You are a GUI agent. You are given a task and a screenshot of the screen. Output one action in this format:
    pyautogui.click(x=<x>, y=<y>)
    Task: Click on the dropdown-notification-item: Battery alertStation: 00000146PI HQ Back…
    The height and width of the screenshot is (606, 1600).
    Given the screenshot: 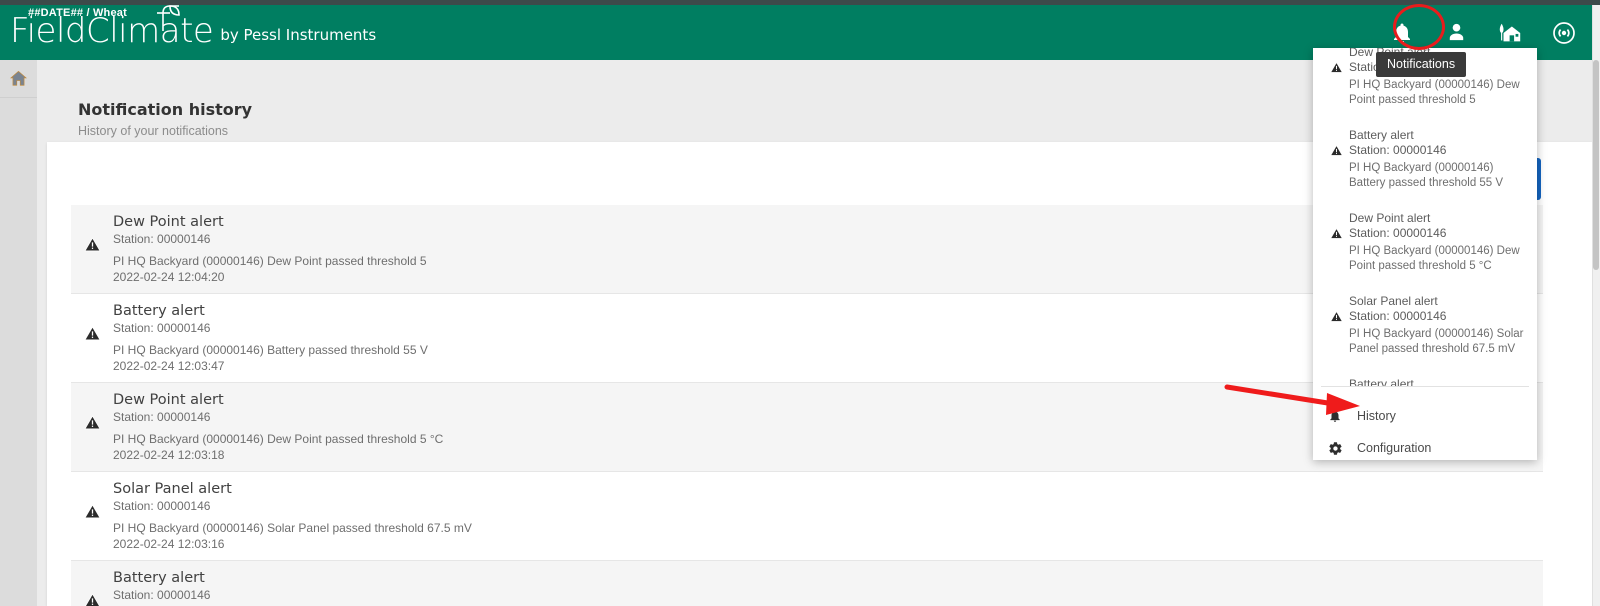 What is the action you would take?
    pyautogui.click(x=1425, y=376)
    